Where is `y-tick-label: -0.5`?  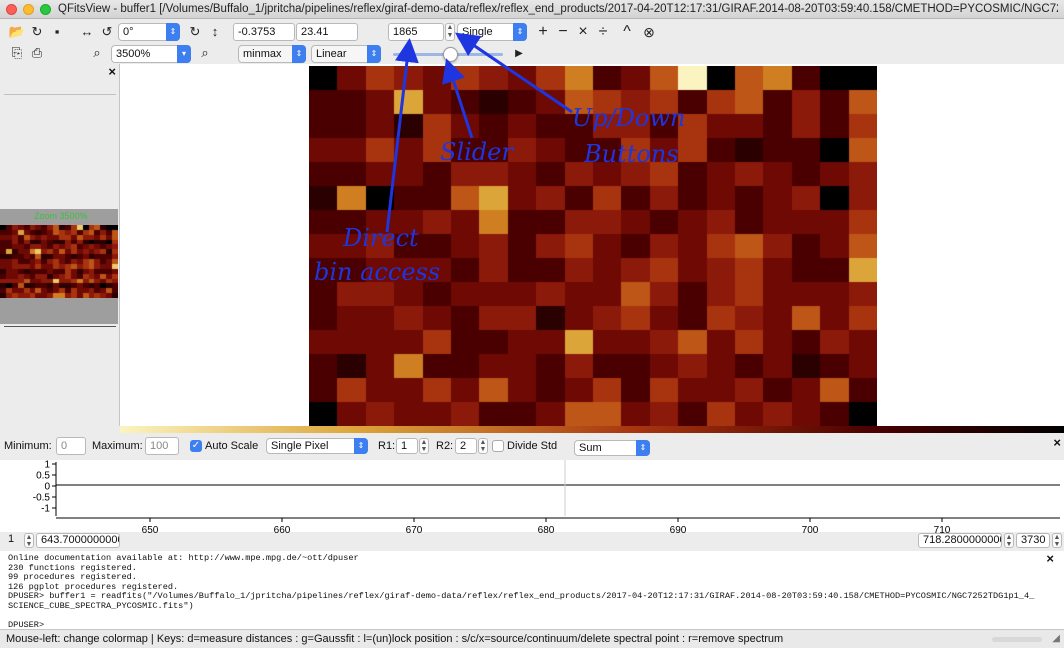 y-tick-label: -0.5 is located at coordinates (42, 498).